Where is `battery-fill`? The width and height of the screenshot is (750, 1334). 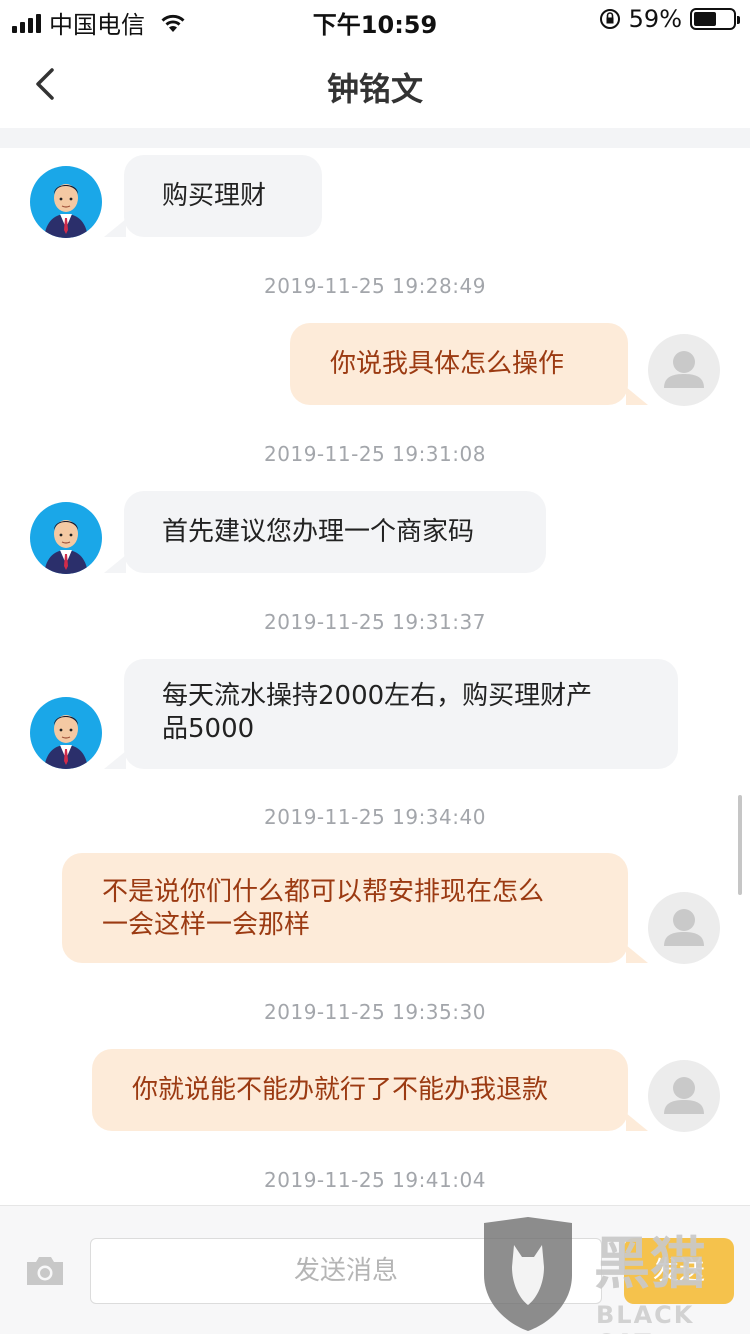
battery-fill is located at coordinates (705, 19).